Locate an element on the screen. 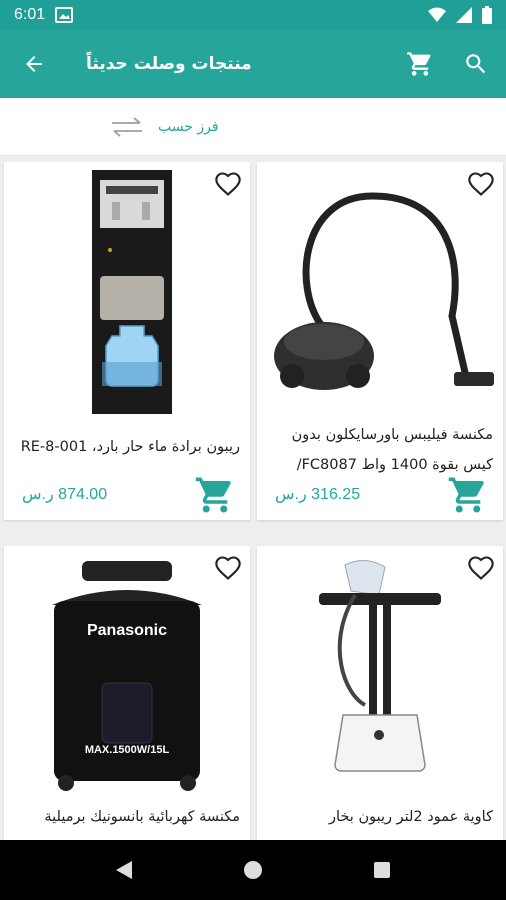 The width and height of the screenshot is (506, 900). nav-home-icon is located at coordinates (253, 870).